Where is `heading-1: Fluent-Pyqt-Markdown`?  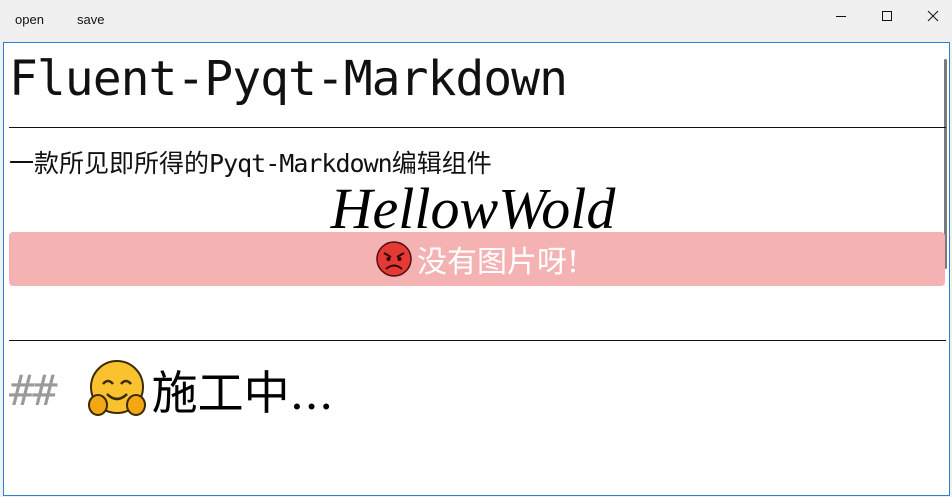 heading-1: Fluent-Pyqt-Markdown is located at coordinates (288, 79).